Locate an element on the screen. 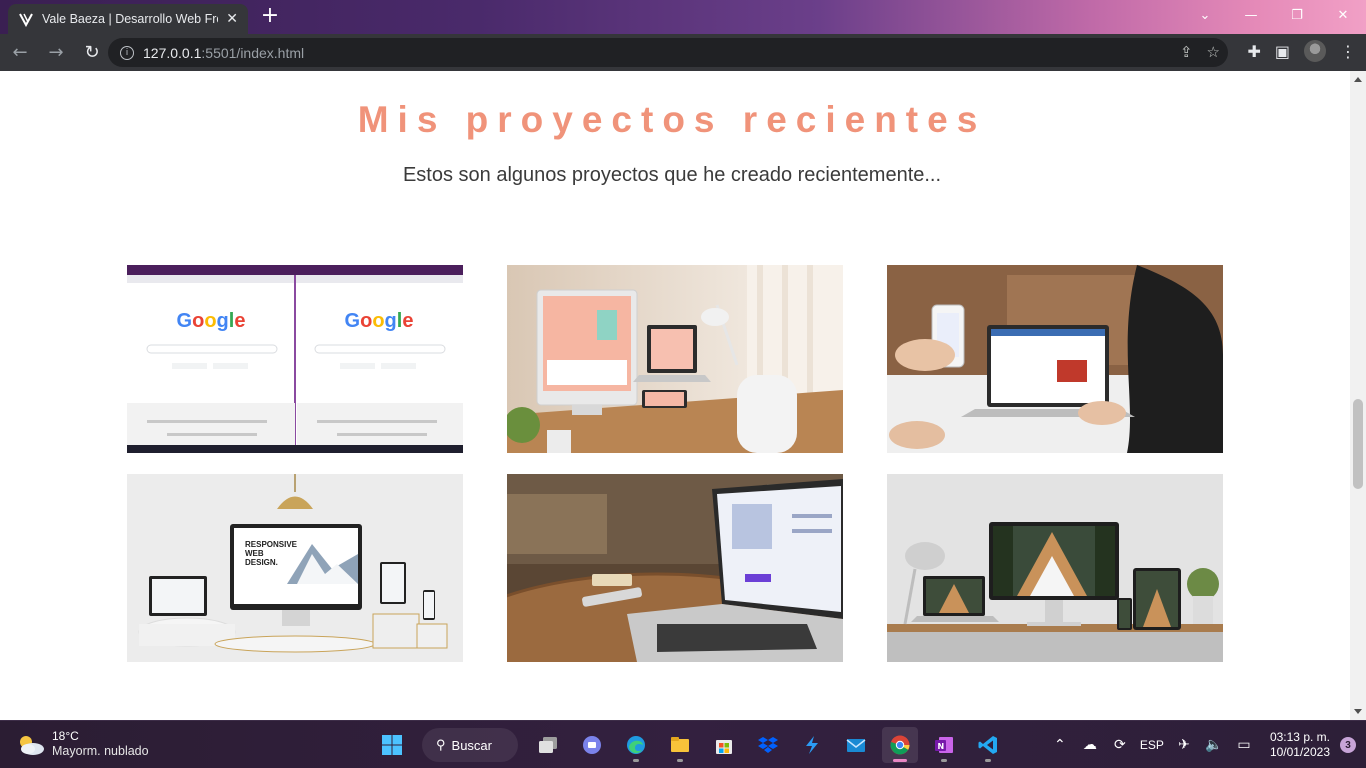 This screenshot has width=1366, height=768. project-card-architect-studio is located at coordinates (1055, 568).